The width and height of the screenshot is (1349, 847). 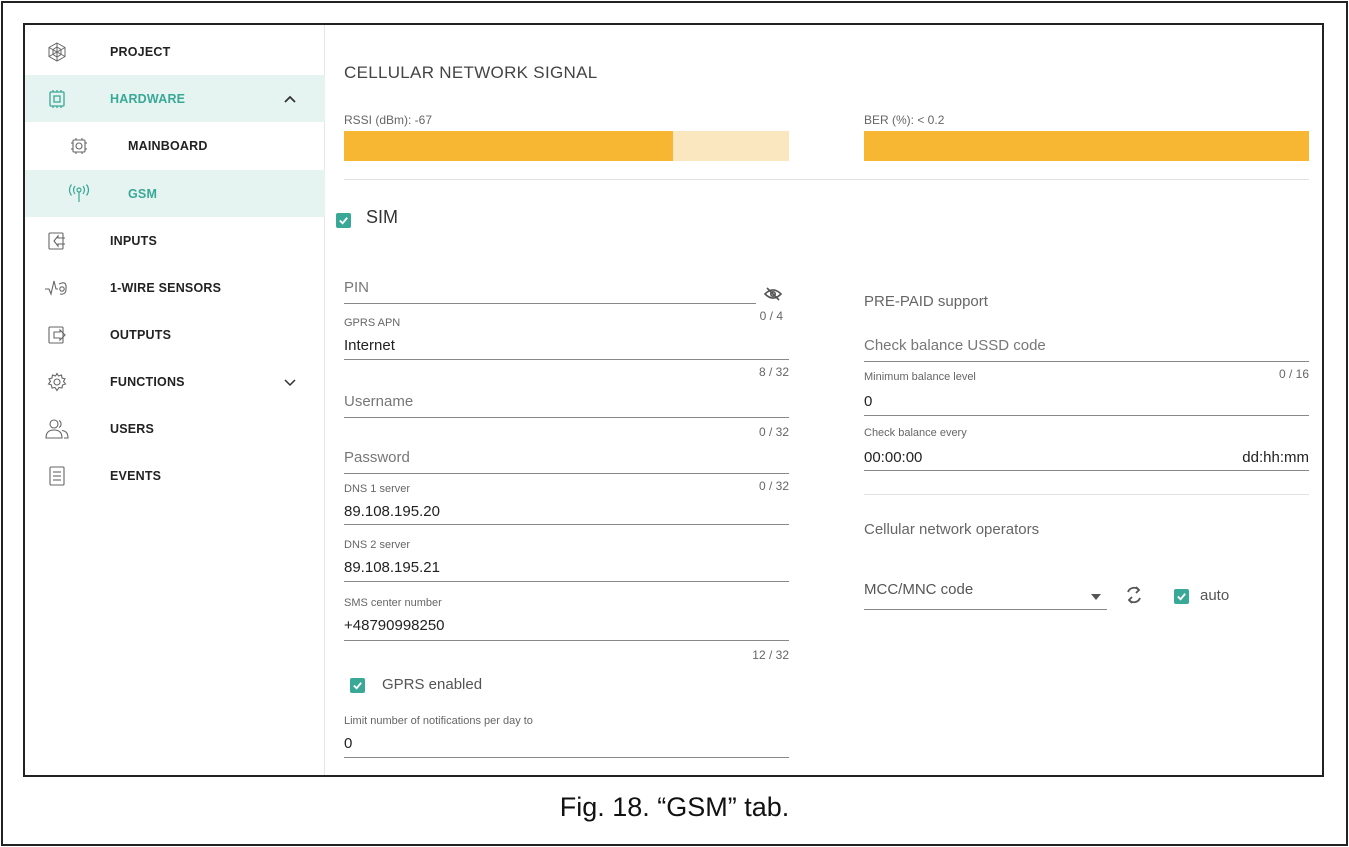 What do you see at coordinates (1086, 396) in the screenshot?
I see `min-balance-field: Minimum balance level 0` at bounding box center [1086, 396].